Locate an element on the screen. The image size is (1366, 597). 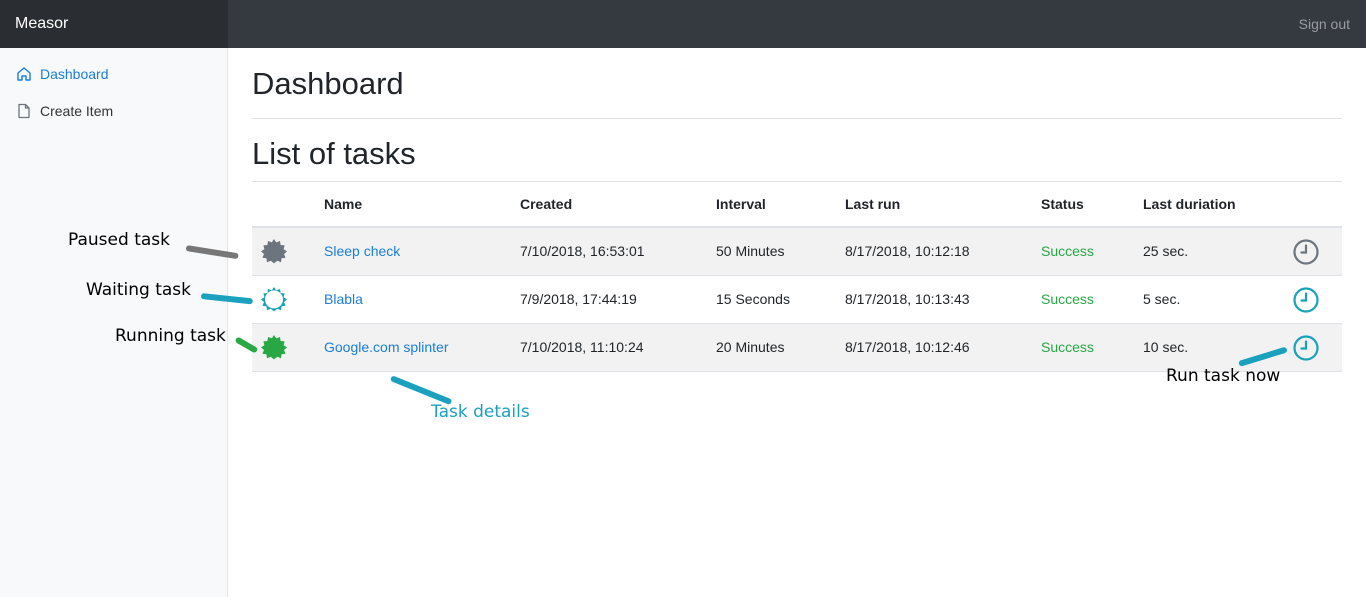
section-title: List of tasks is located at coordinates (334, 153).